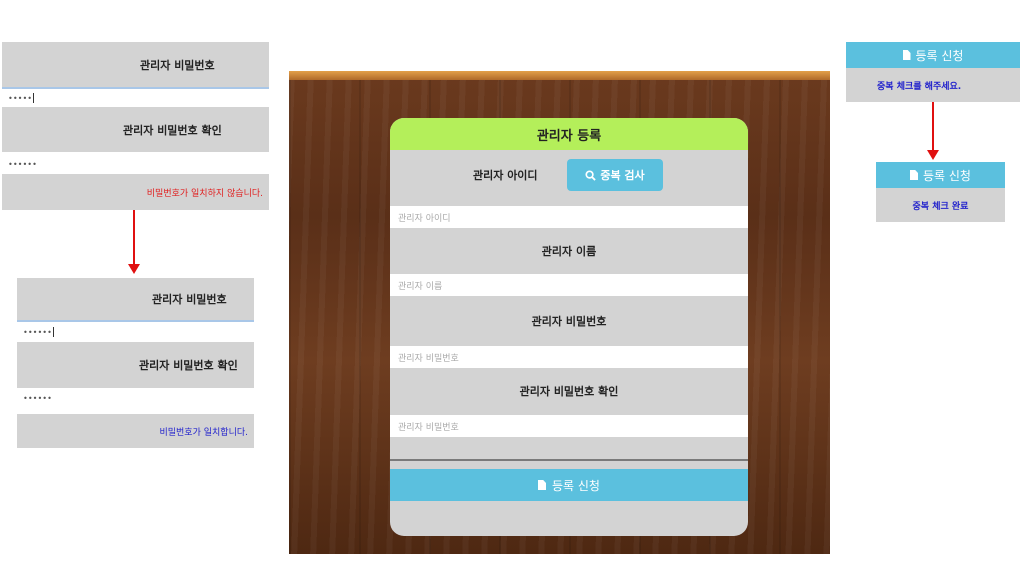  I want to click on duplicate-check-button: 중복 검사, so click(615, 175).